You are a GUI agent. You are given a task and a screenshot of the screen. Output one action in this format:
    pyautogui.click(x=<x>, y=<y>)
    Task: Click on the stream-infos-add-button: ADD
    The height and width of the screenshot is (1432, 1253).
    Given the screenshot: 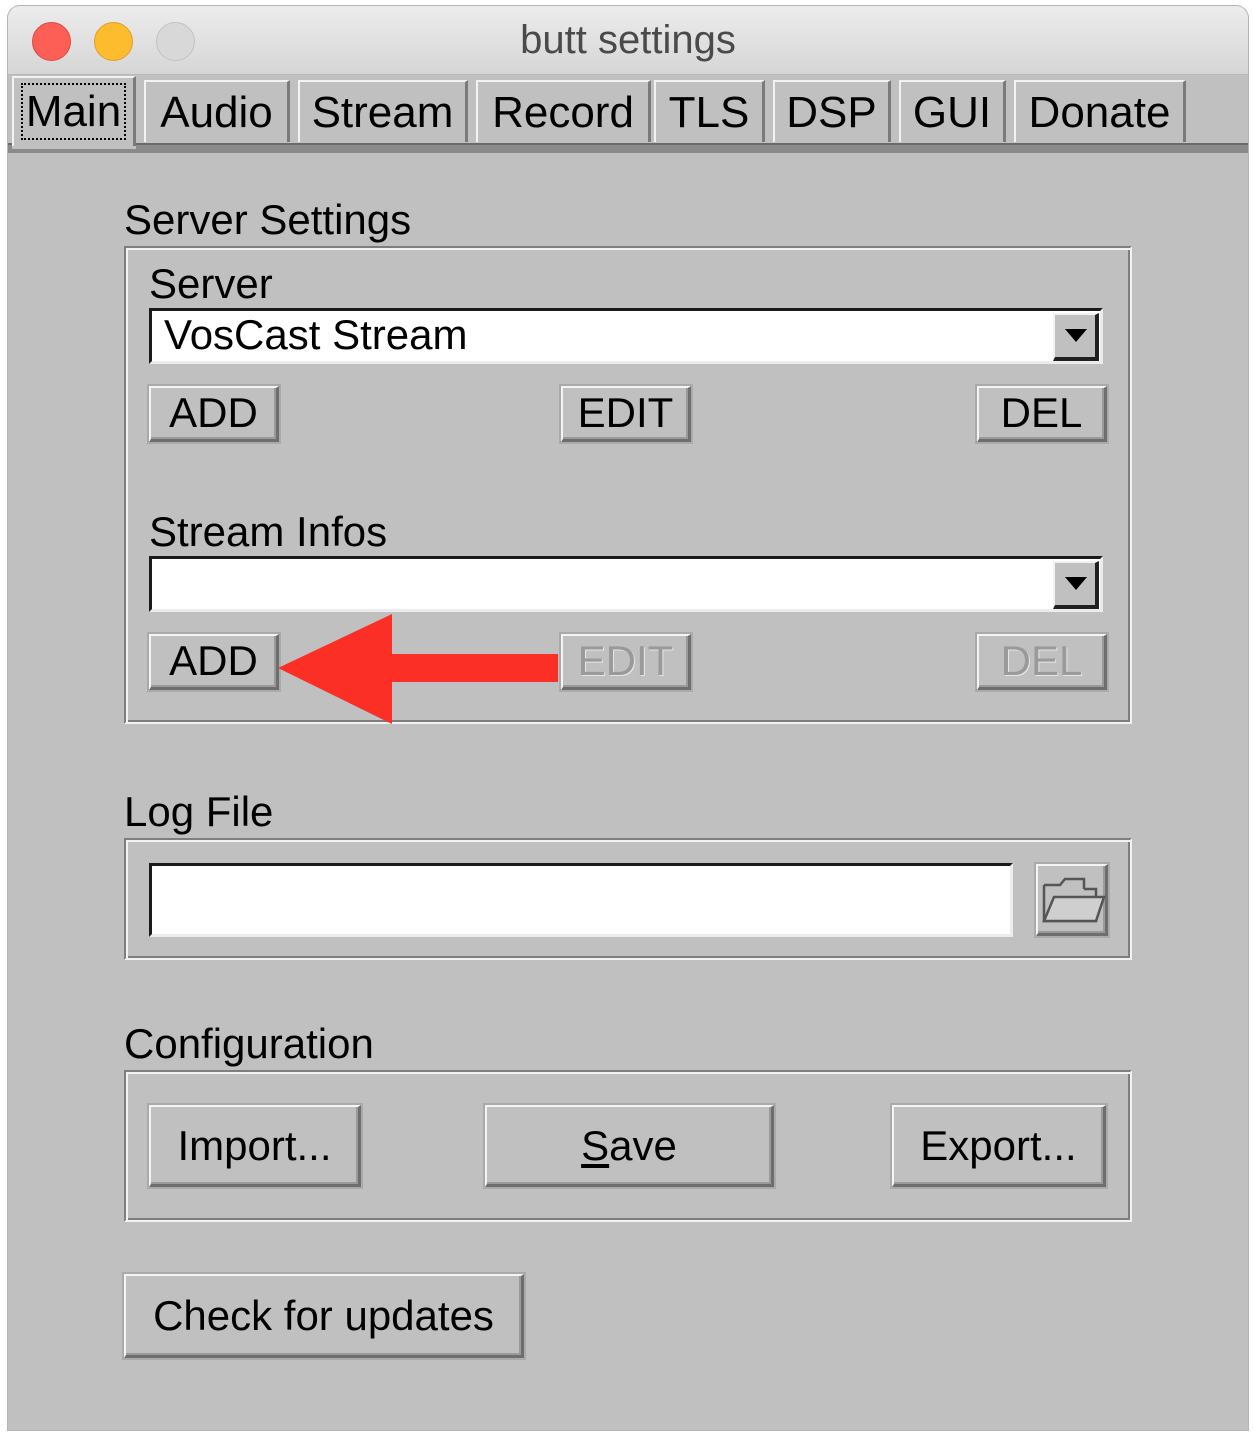 What is the action you would take?
    pyautogui.click(x=214, y=662)
    